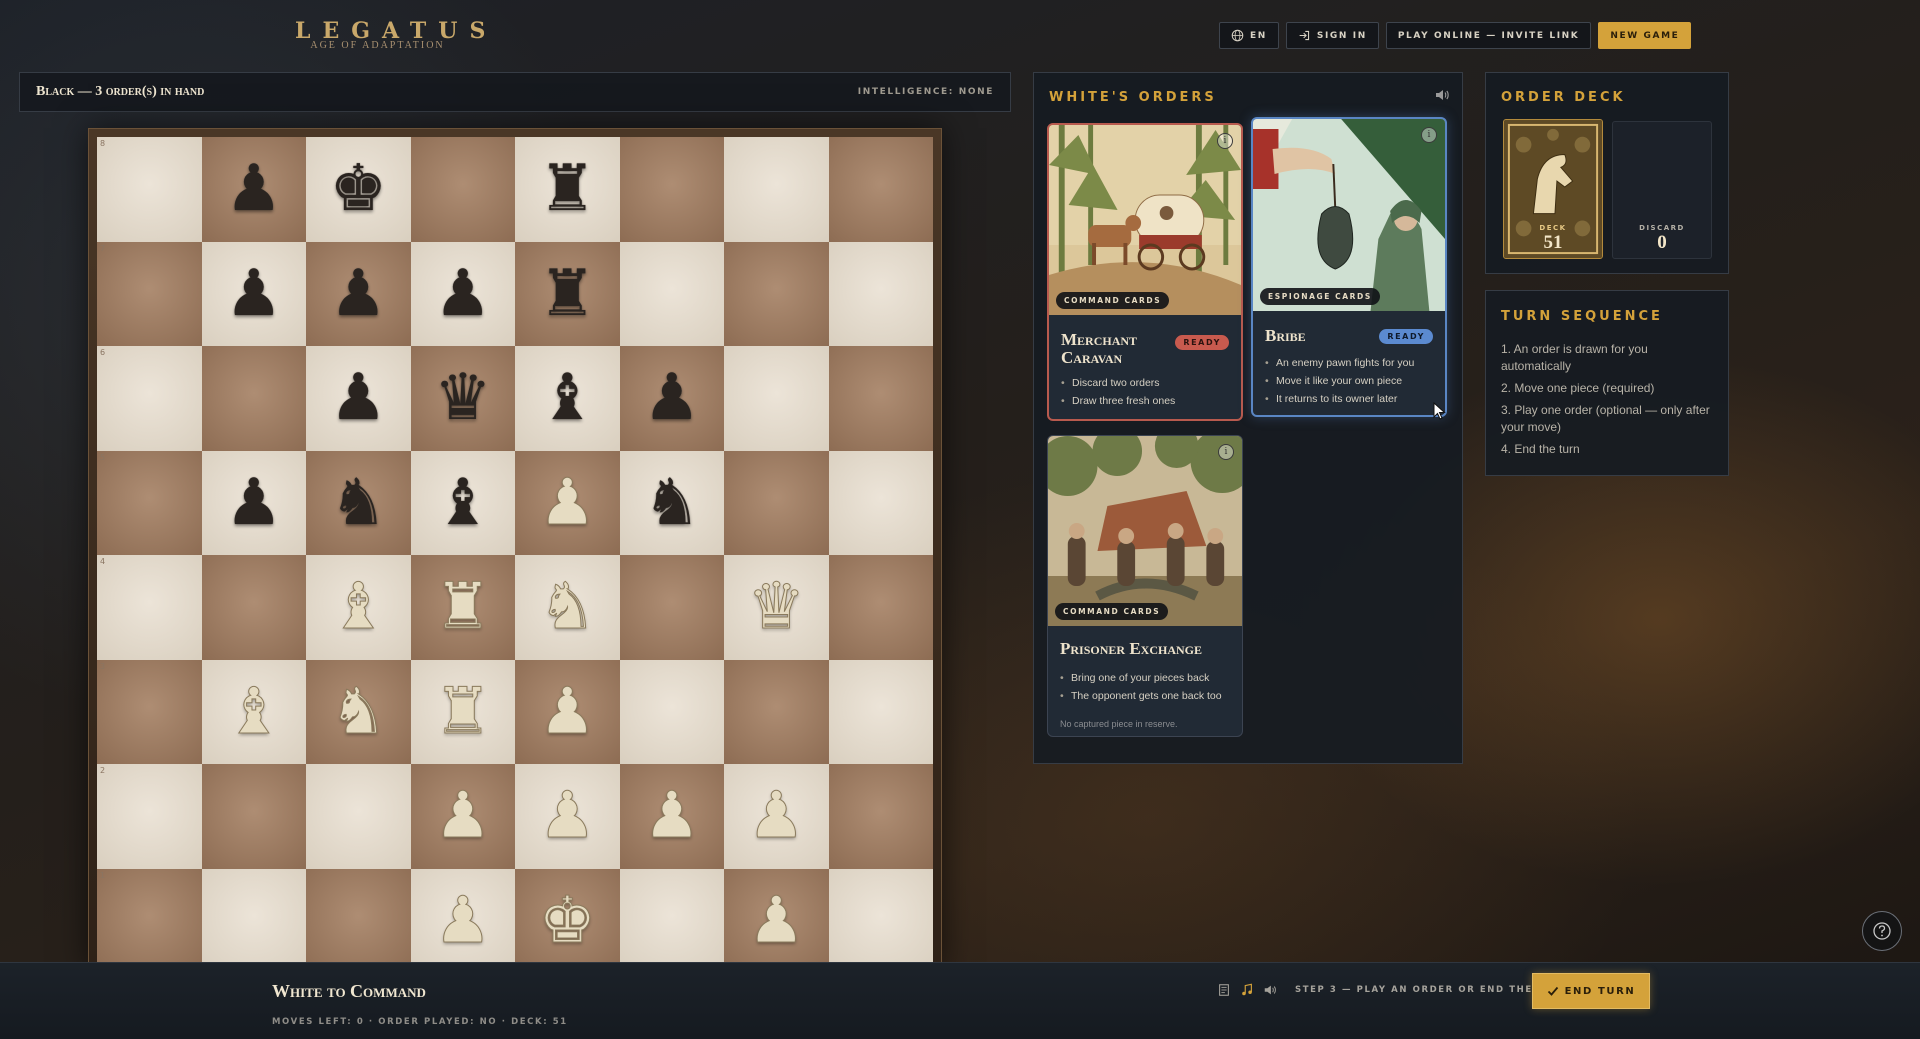 This screenshot has width=1920, height=1039. What do you see at coordinates (671, 293) in the screenshot?
I see `square-f7` at bounding box center [671, 293].